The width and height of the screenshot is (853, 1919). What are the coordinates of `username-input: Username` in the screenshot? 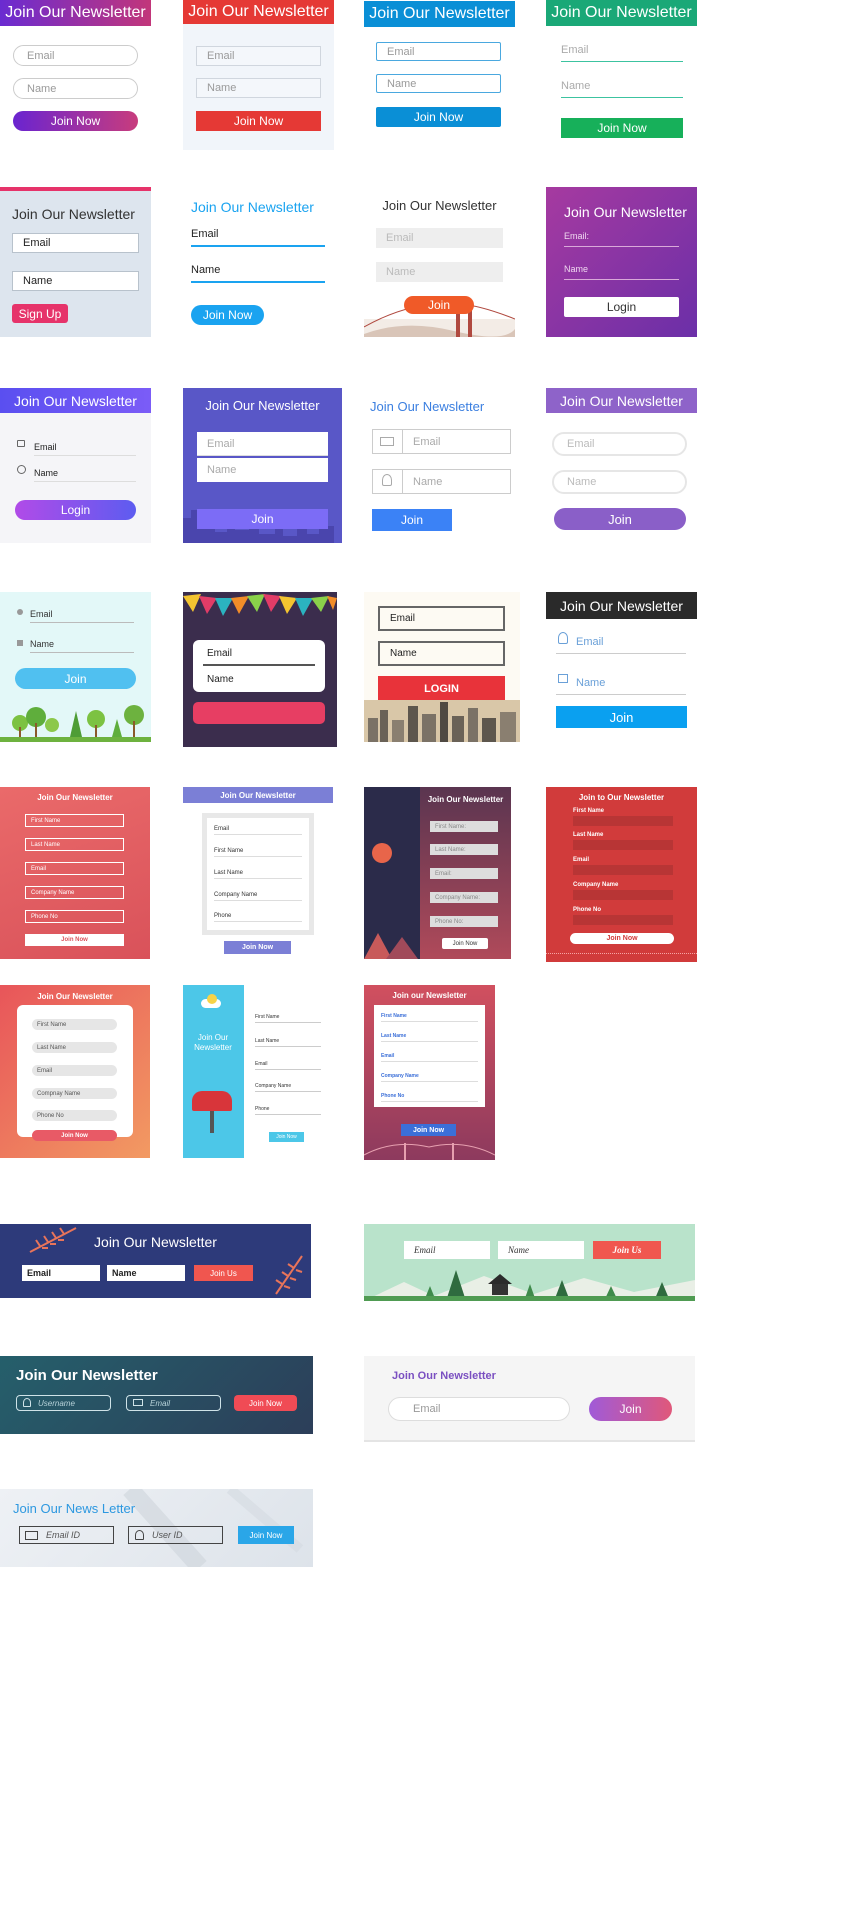 It's located at (71, 1403).